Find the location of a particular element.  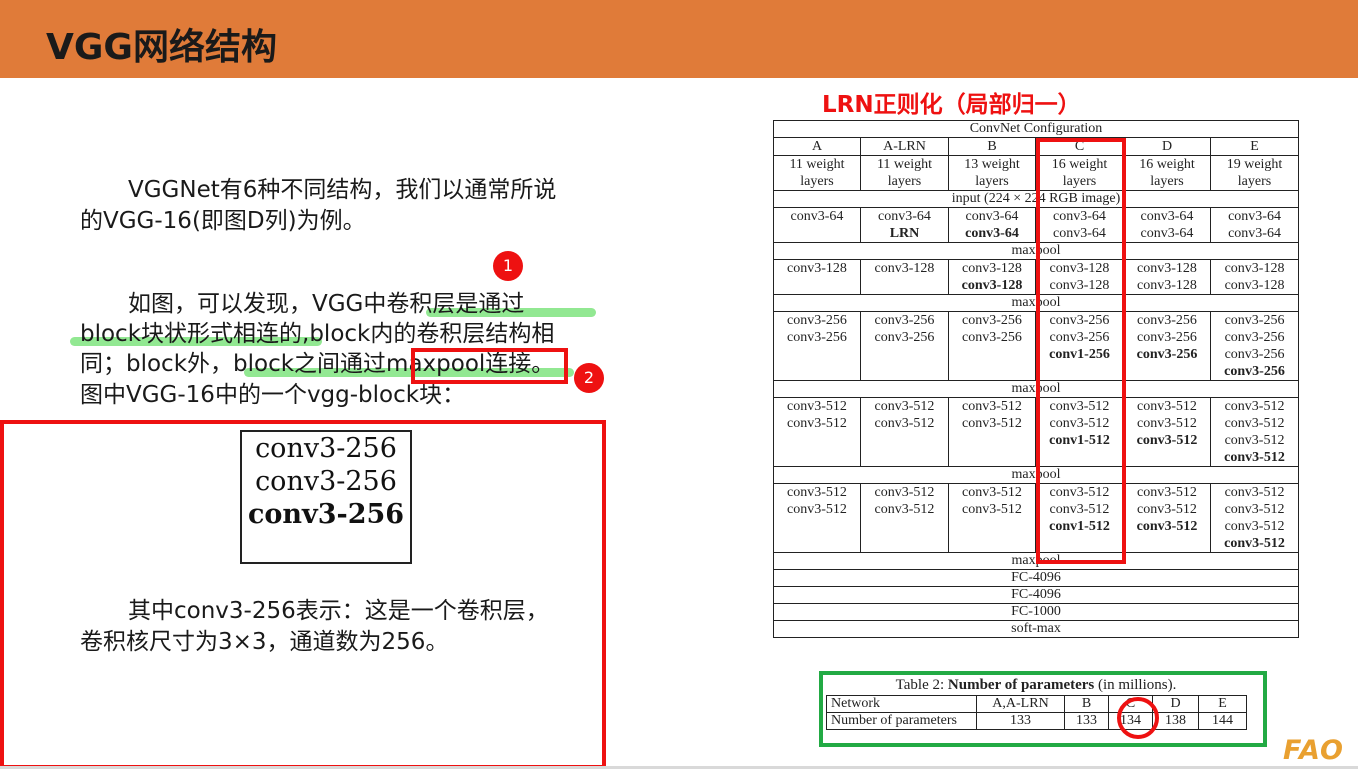

lrn-note: LRN正则化（局部归一） is located at coordinates (951, 105).